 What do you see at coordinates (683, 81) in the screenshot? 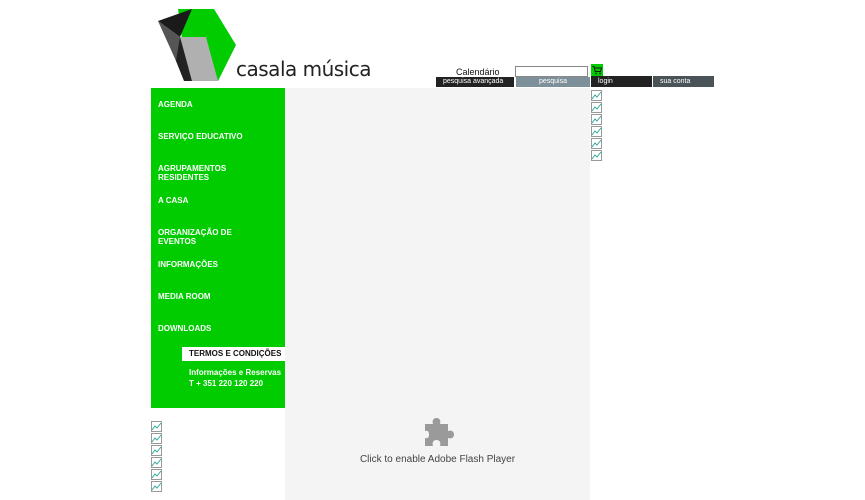
I see `account-button: sua conta` at bounding box center [683, 81].